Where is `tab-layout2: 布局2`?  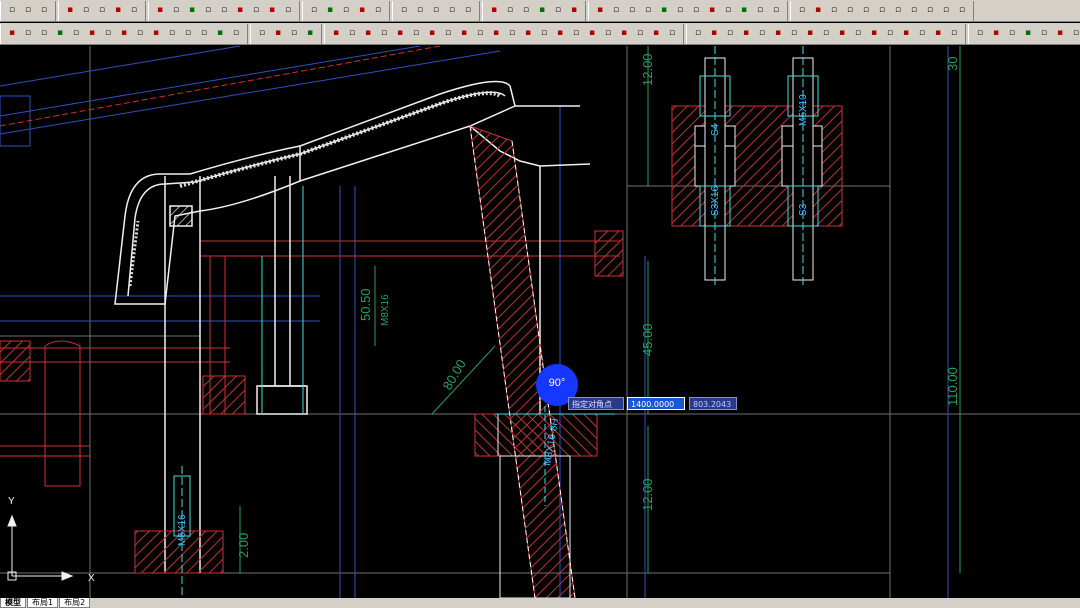
tab-layout2: 布局2 is located at coordinates (75, 603).